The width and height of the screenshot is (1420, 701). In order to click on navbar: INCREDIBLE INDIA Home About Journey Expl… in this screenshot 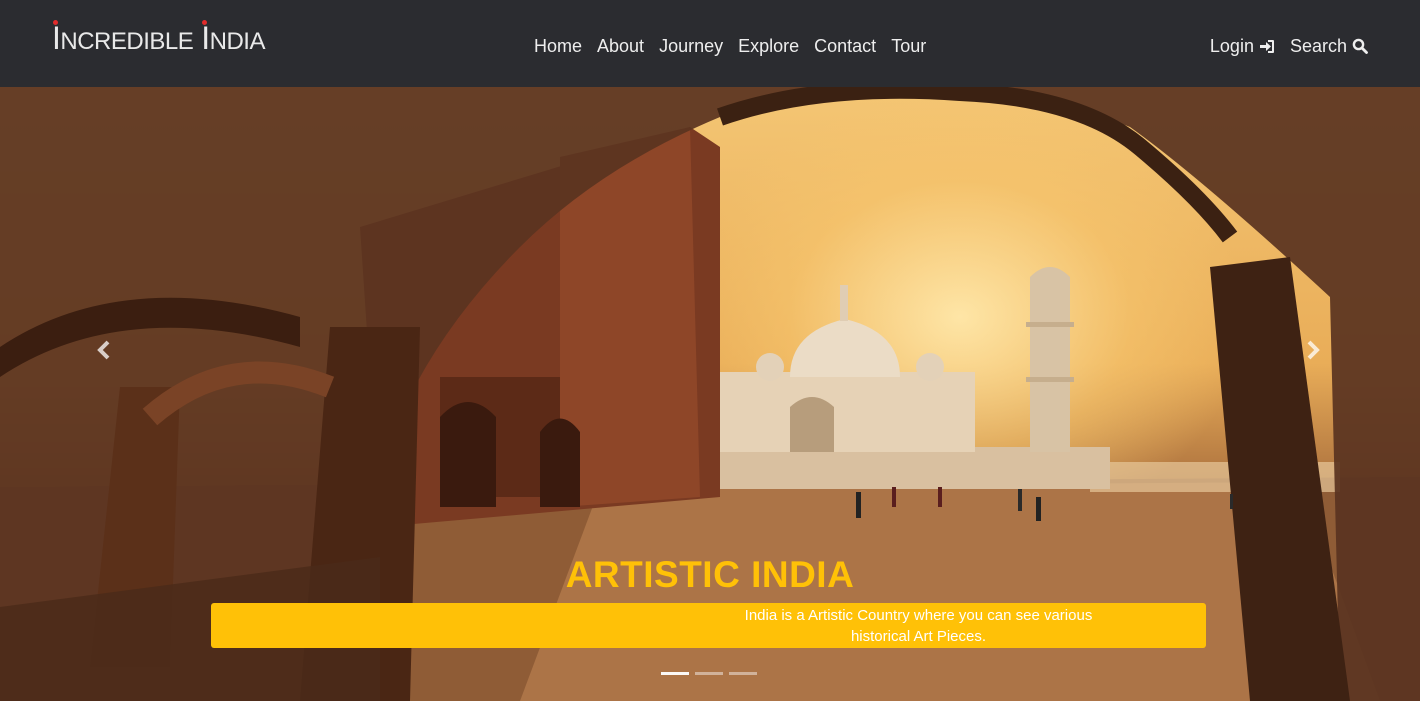, I will do `click(710, 43)`.